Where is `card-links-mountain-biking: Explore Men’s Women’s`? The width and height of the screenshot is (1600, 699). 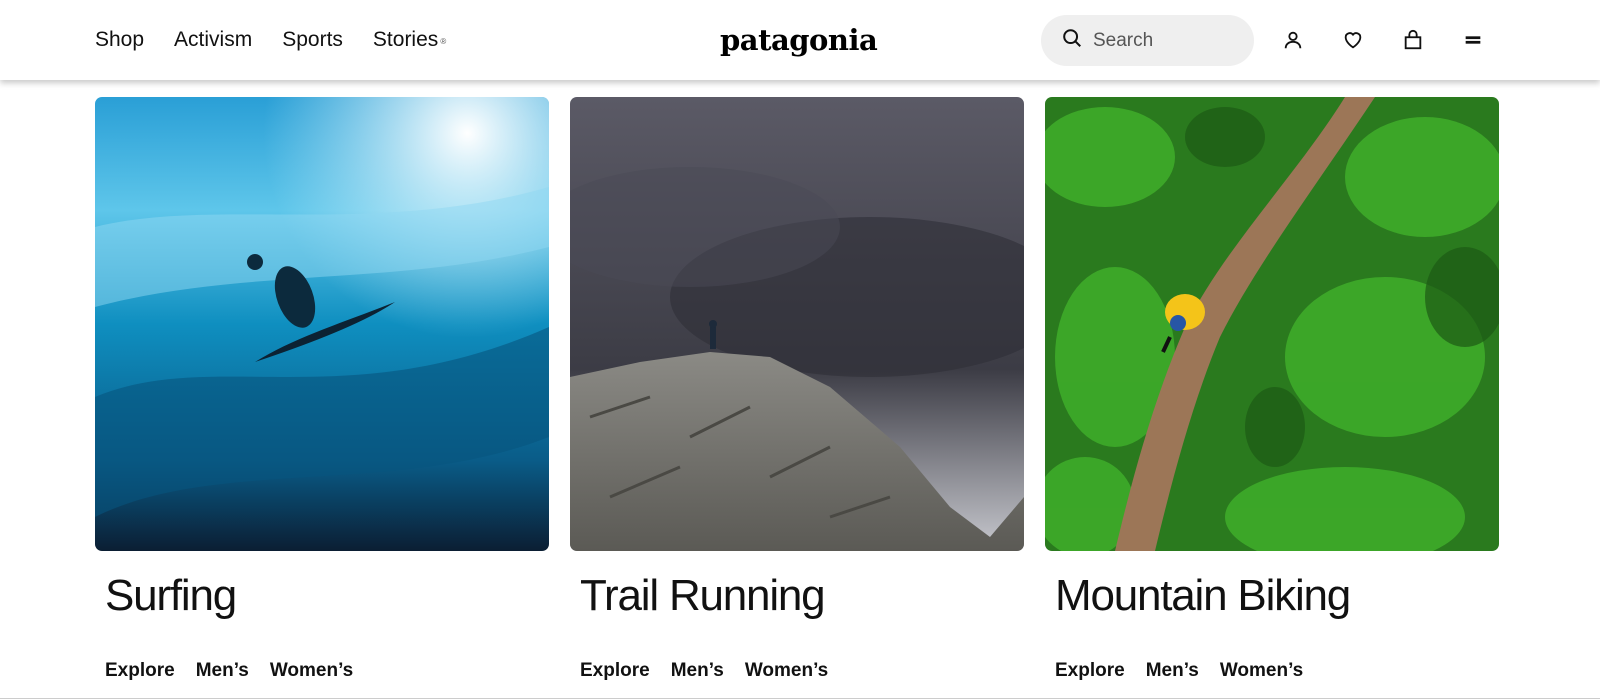
card-links-mountain-biking: Explore Men’s Women’s is located at coordinates (1179, 671).